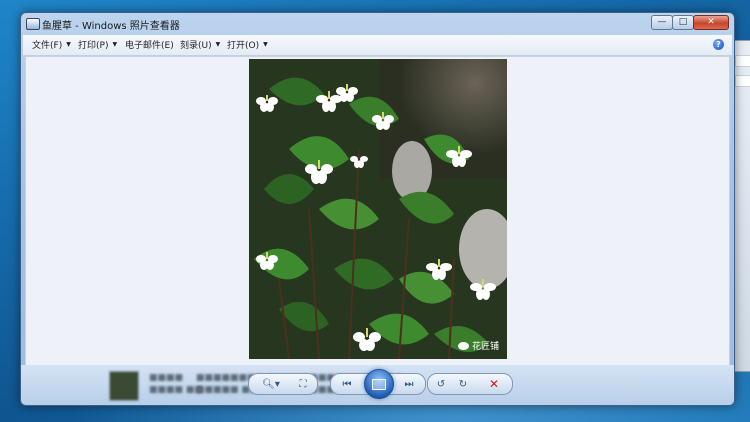 The width and height of the screenshot is (750, 422). I want to click on menu-file-label: 文件(F), so click(47, 46).